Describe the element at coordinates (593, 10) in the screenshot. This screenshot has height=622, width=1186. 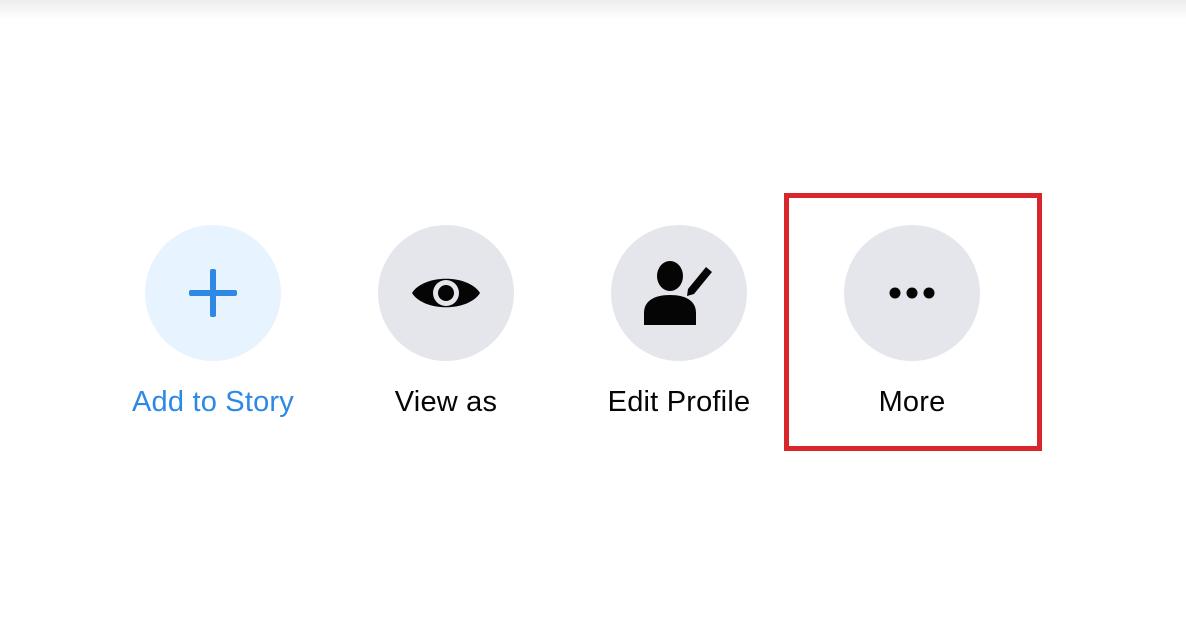
I see `top-shade` at that location.